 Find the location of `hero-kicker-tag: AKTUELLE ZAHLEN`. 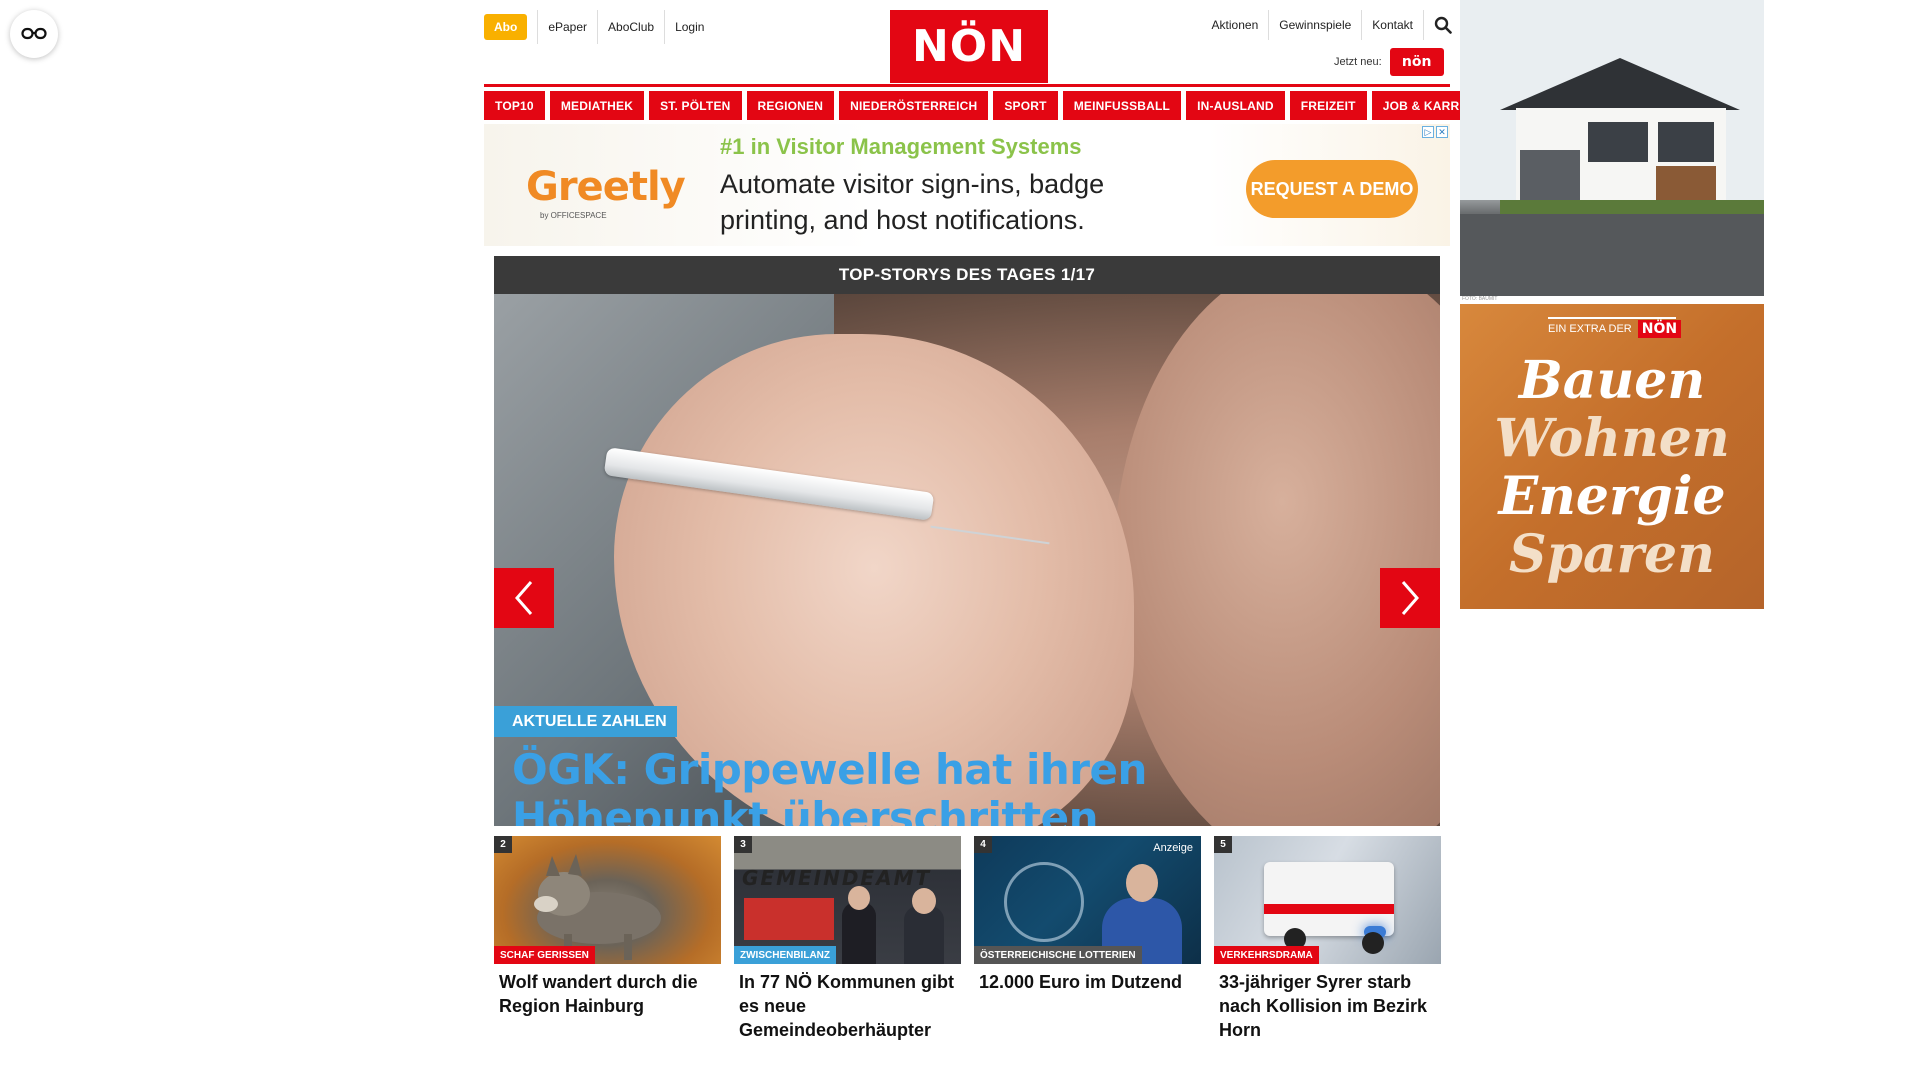

hero-kicker-tag: AKTUELLE ZAHLEN is located at coordinates (585, 721).